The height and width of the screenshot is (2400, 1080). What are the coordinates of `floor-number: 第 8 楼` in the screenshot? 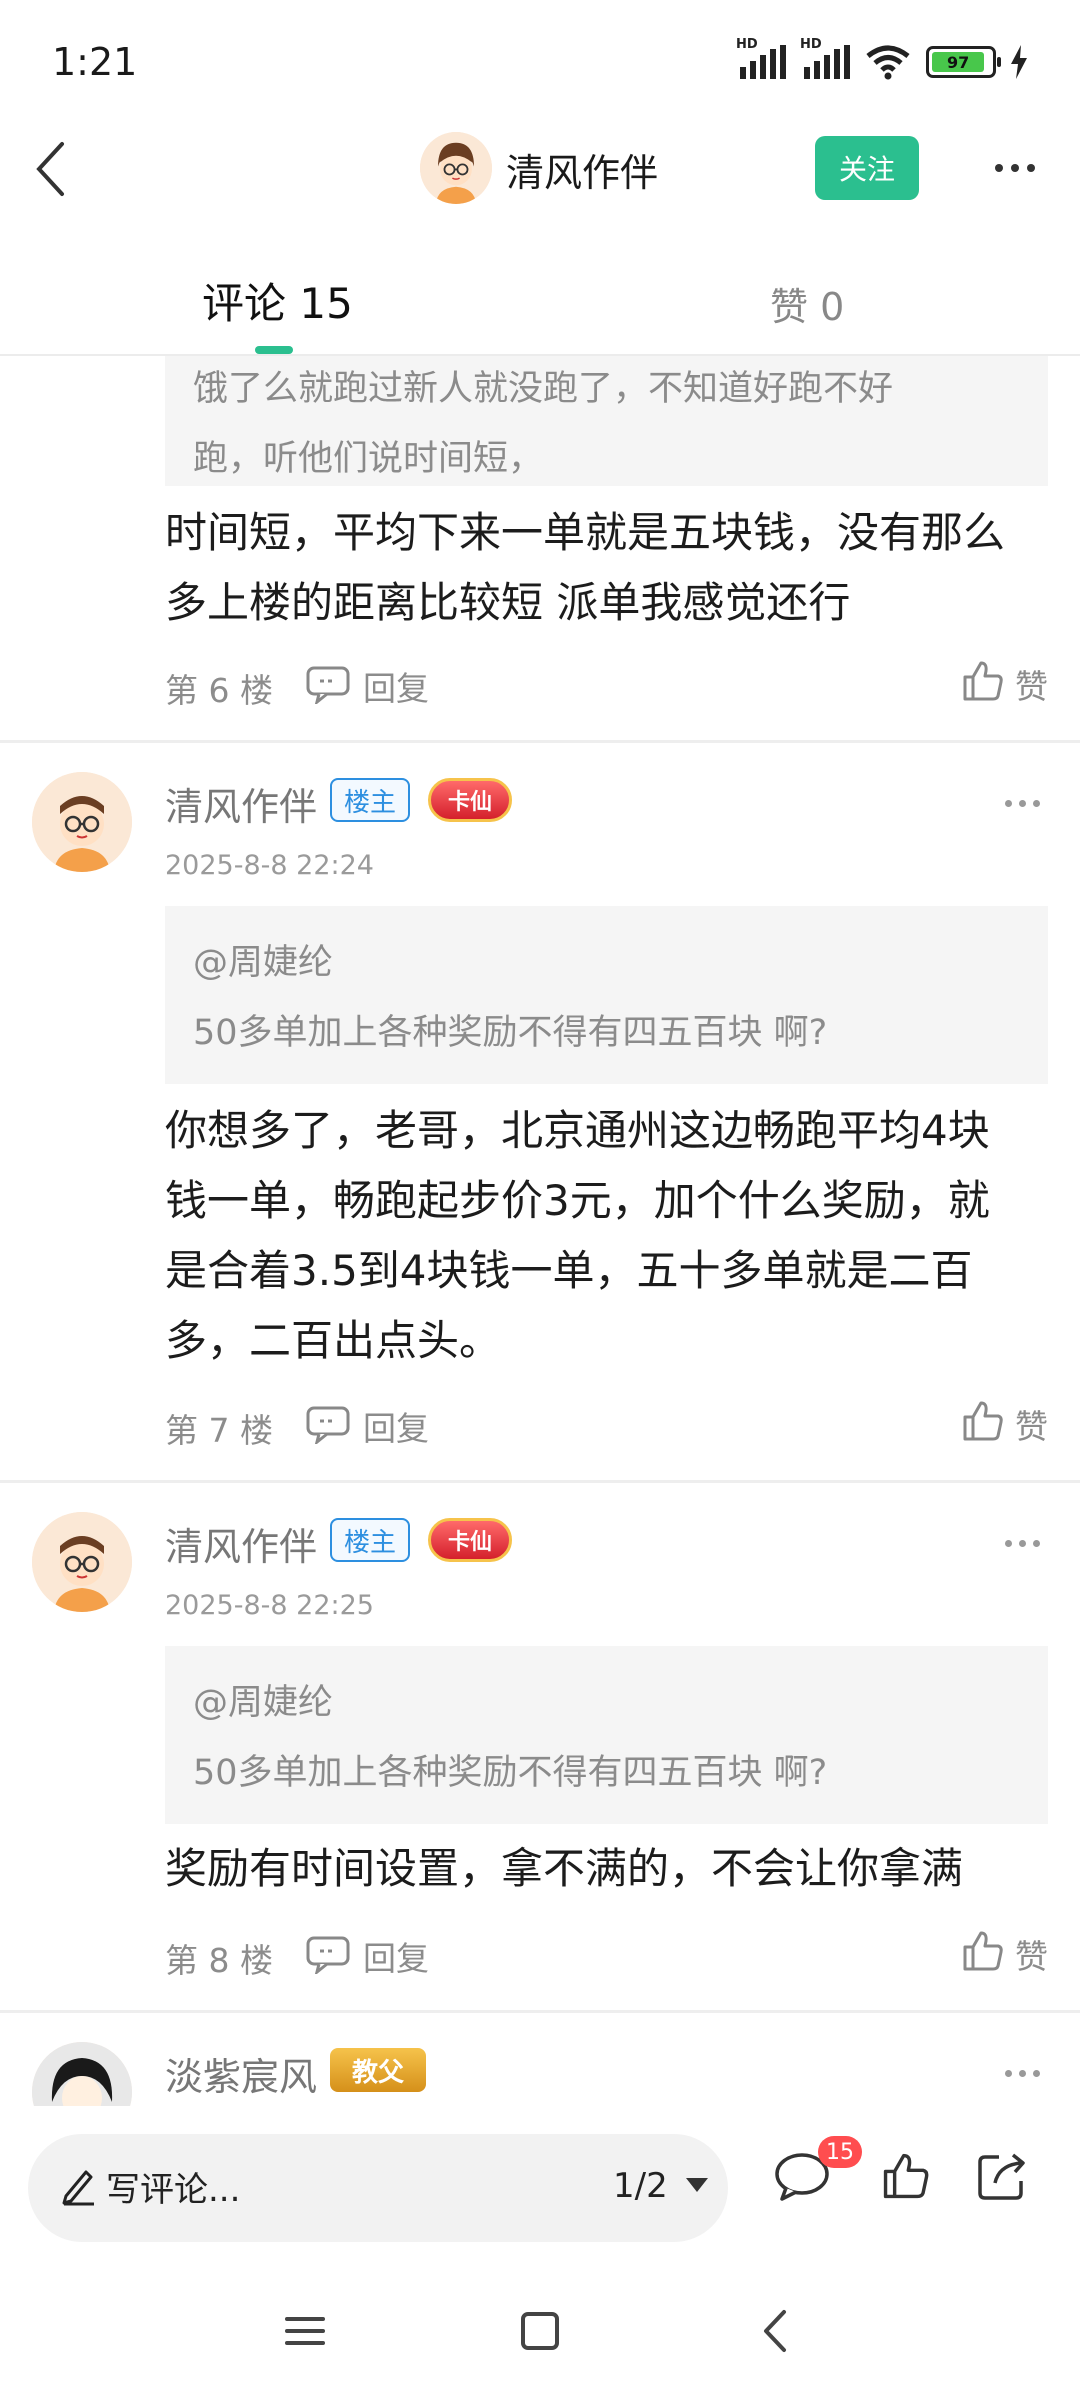 It's located at (219, 1960).